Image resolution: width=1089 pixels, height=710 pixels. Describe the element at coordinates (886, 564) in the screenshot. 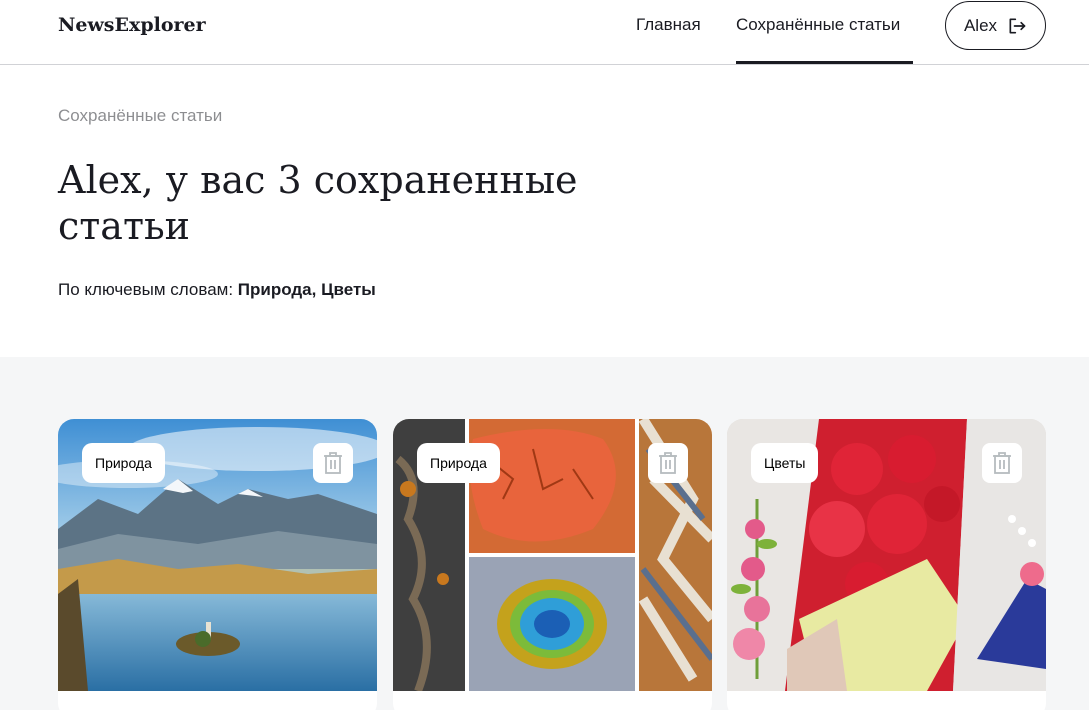

I see `article-card: Цветы` at that location.